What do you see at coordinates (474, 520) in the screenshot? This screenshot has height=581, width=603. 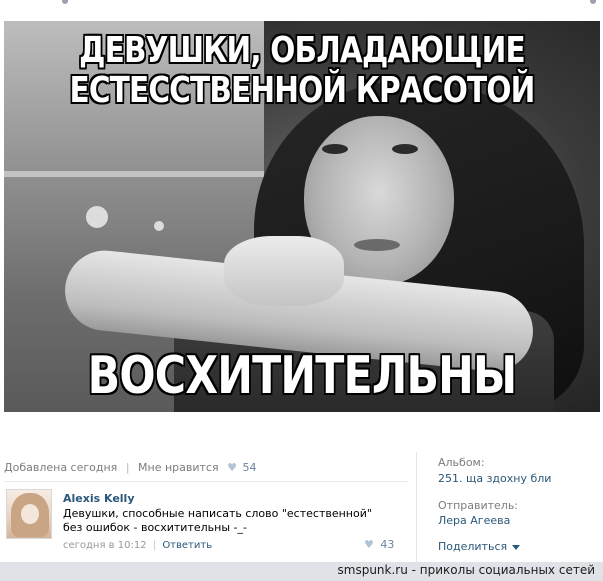 I see `sender-link: Лера Агеева` at bounding box center [474, 520].